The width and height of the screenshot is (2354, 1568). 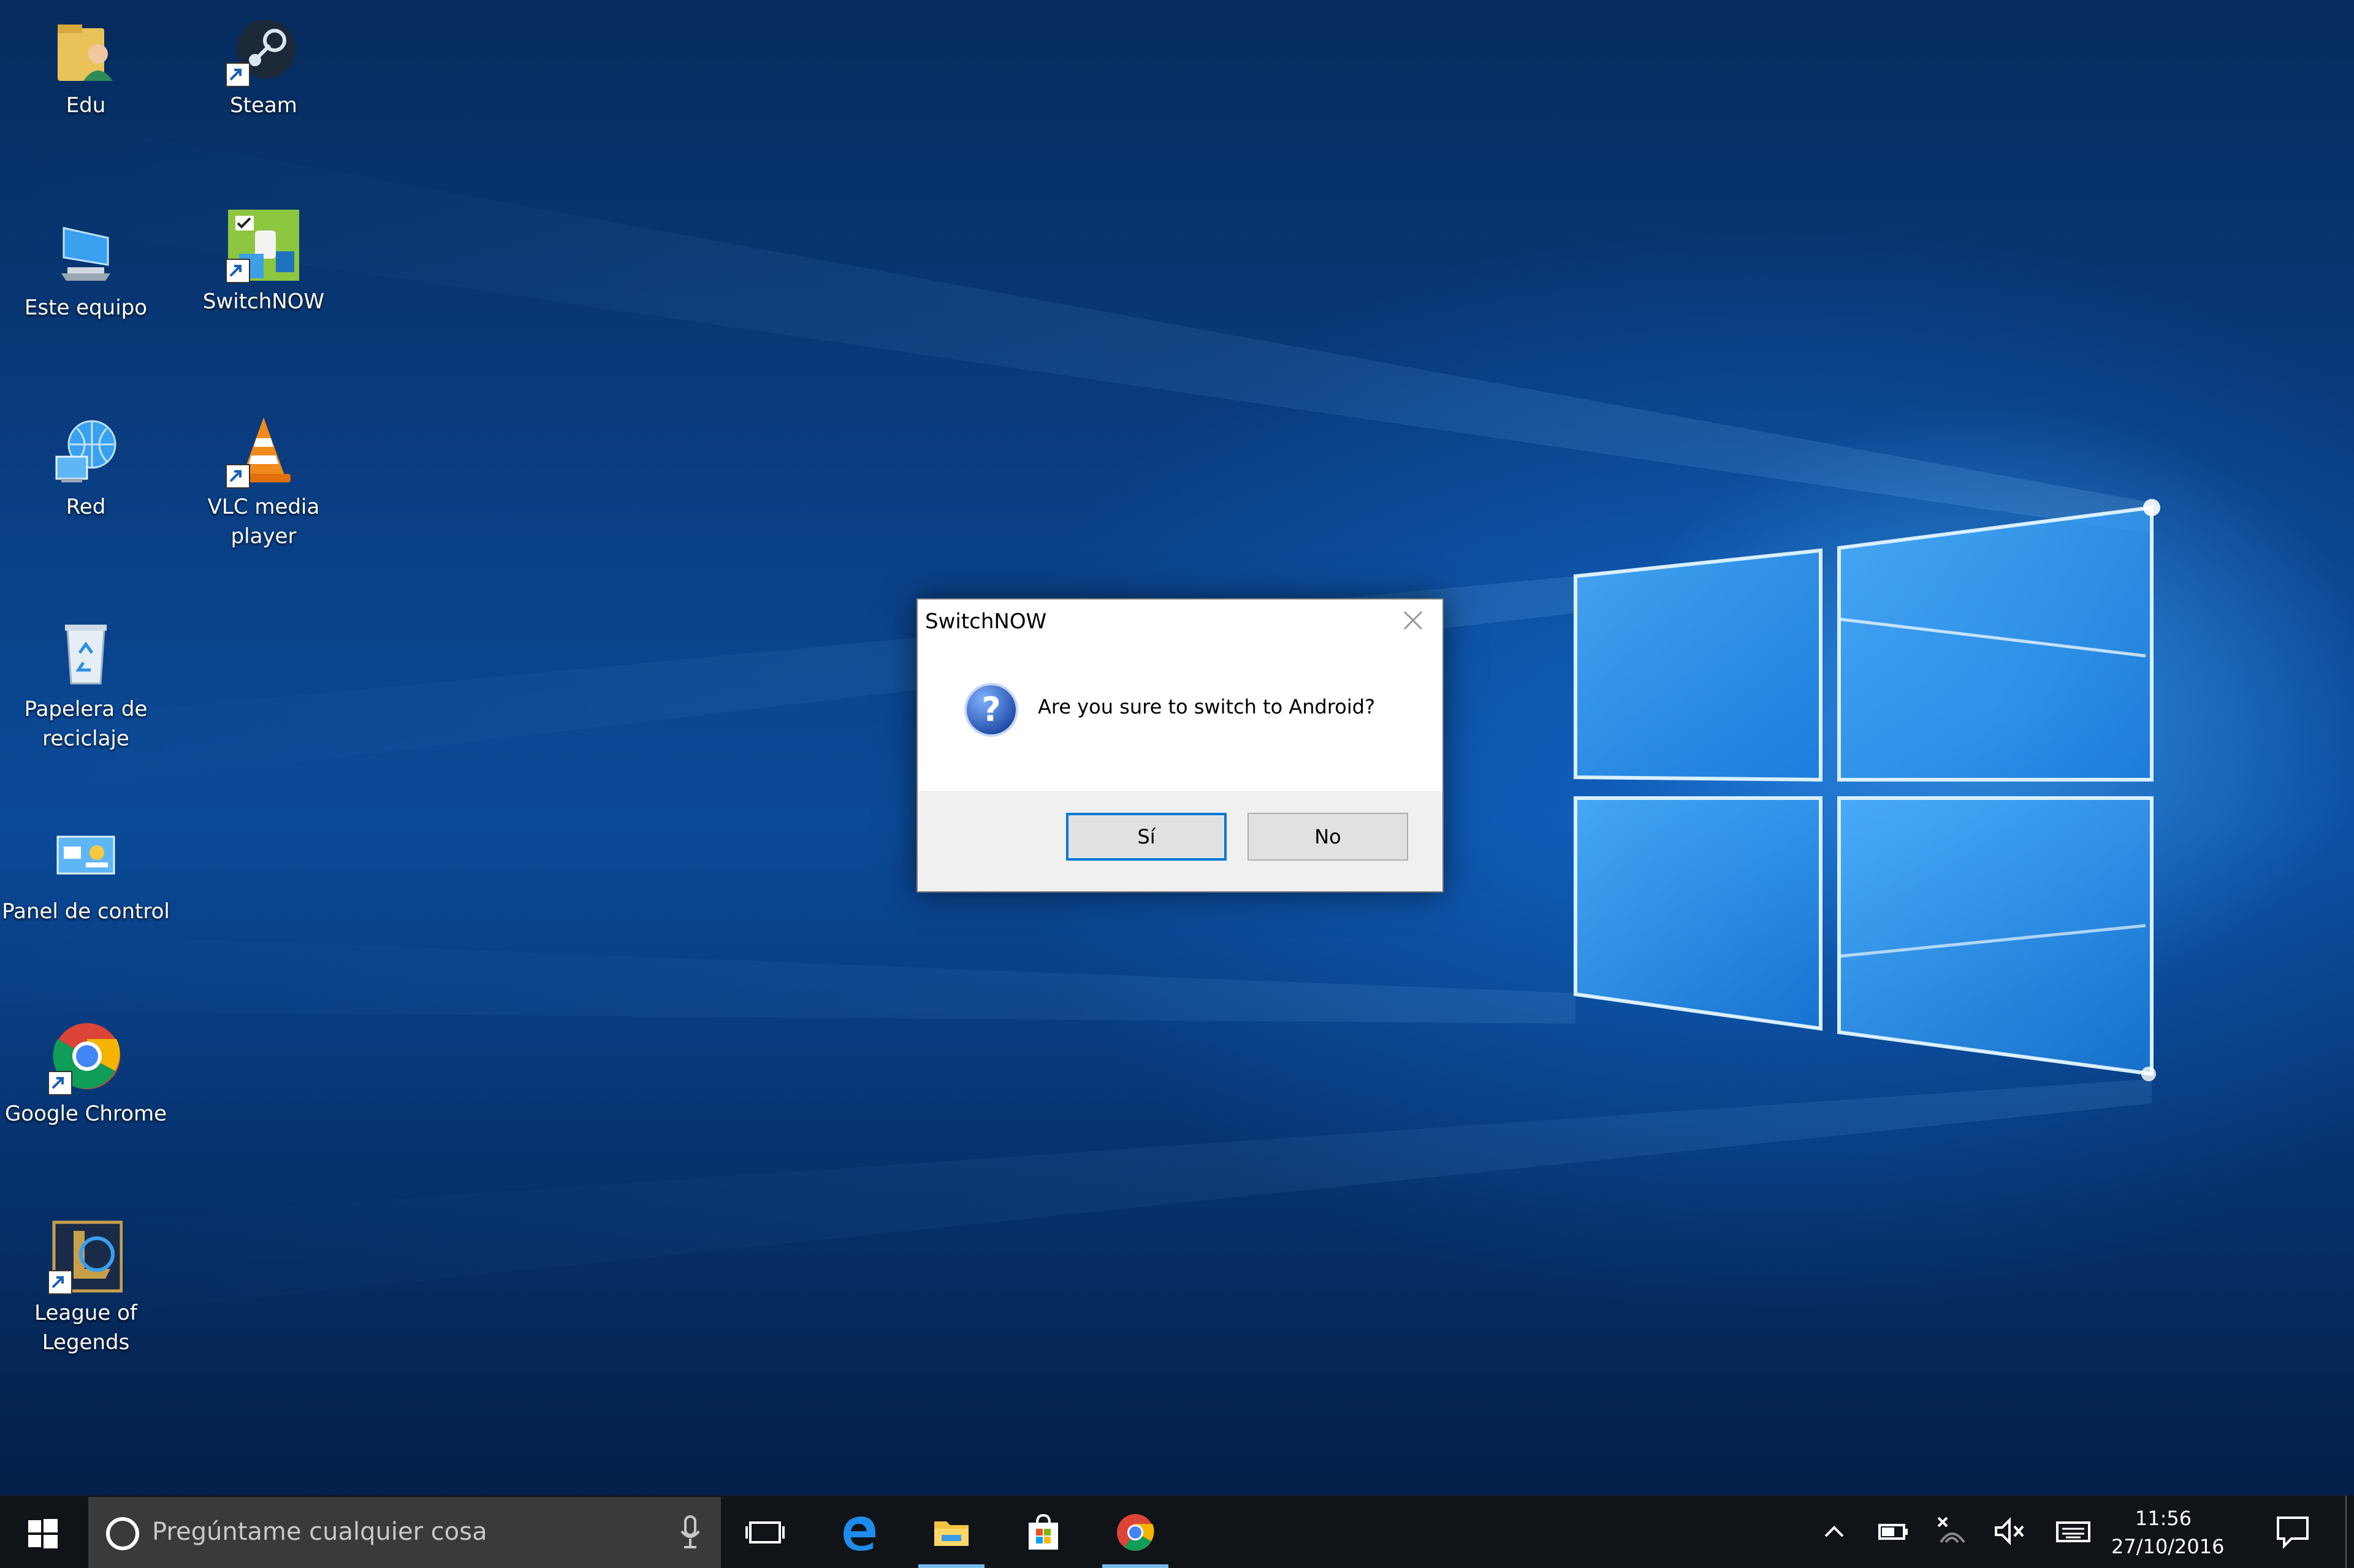 What do you see at coordinates (986, 621) in the screenshot?
I see `dialog-title: SwitchNOW` at bounding box center [986, 621].